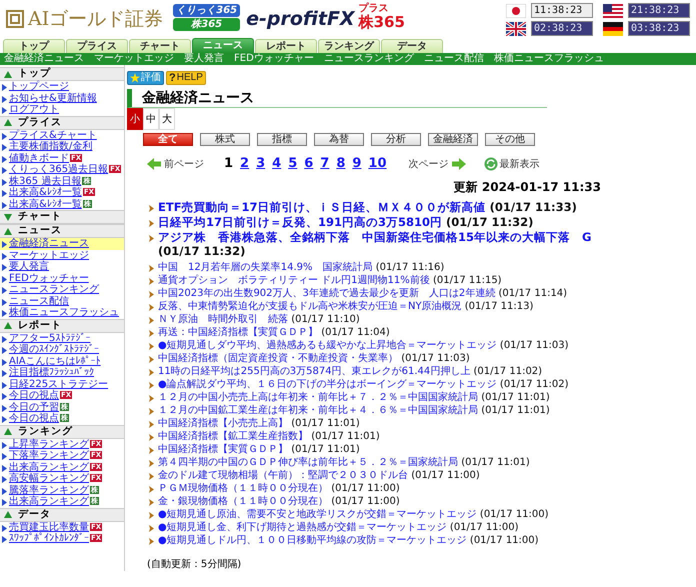 This screenshot has height=587, width=696. What do you see at coordinates (51, 372) in the screenshot?
I see `sidebar-link: 注目指標ﾌﾗｯｼｭﾊﾞｯｸ` at bounding box center [51, 372].